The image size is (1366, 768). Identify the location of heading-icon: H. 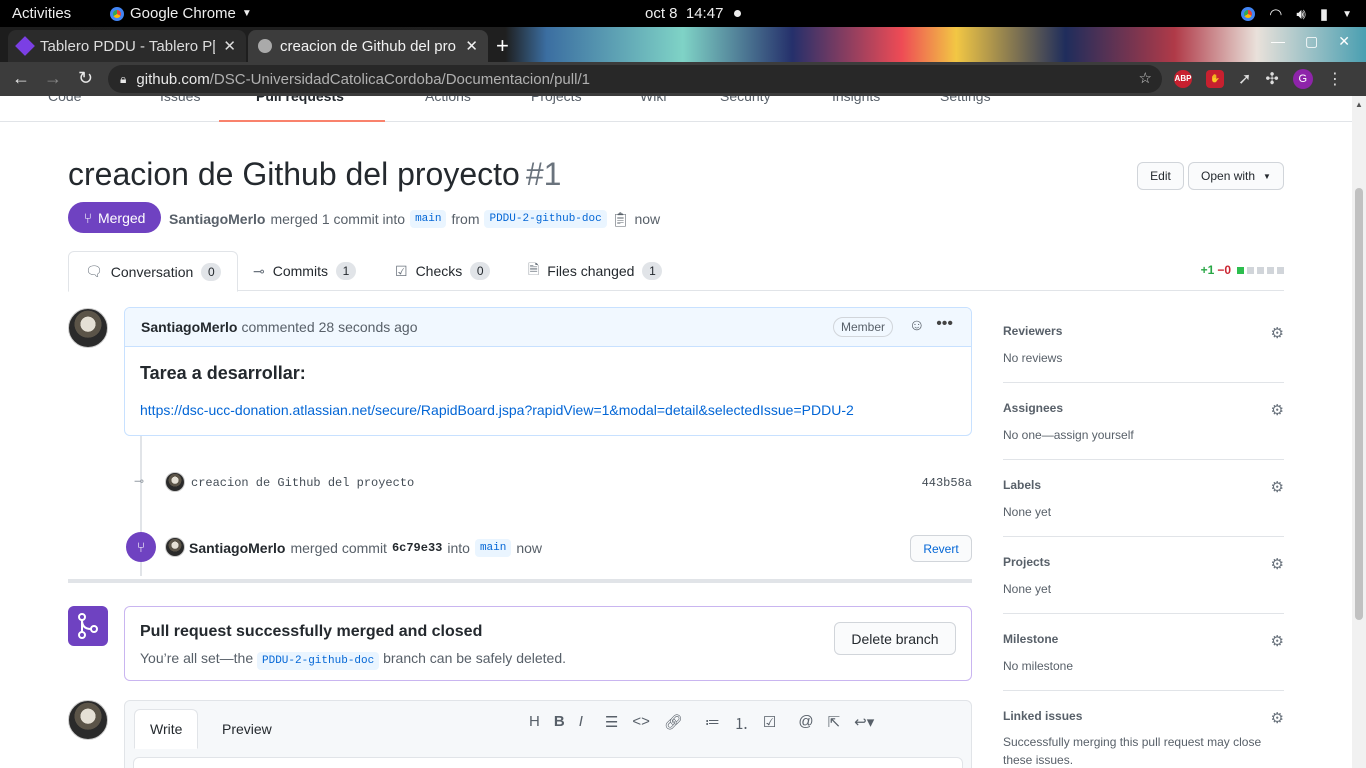
(534, 723).